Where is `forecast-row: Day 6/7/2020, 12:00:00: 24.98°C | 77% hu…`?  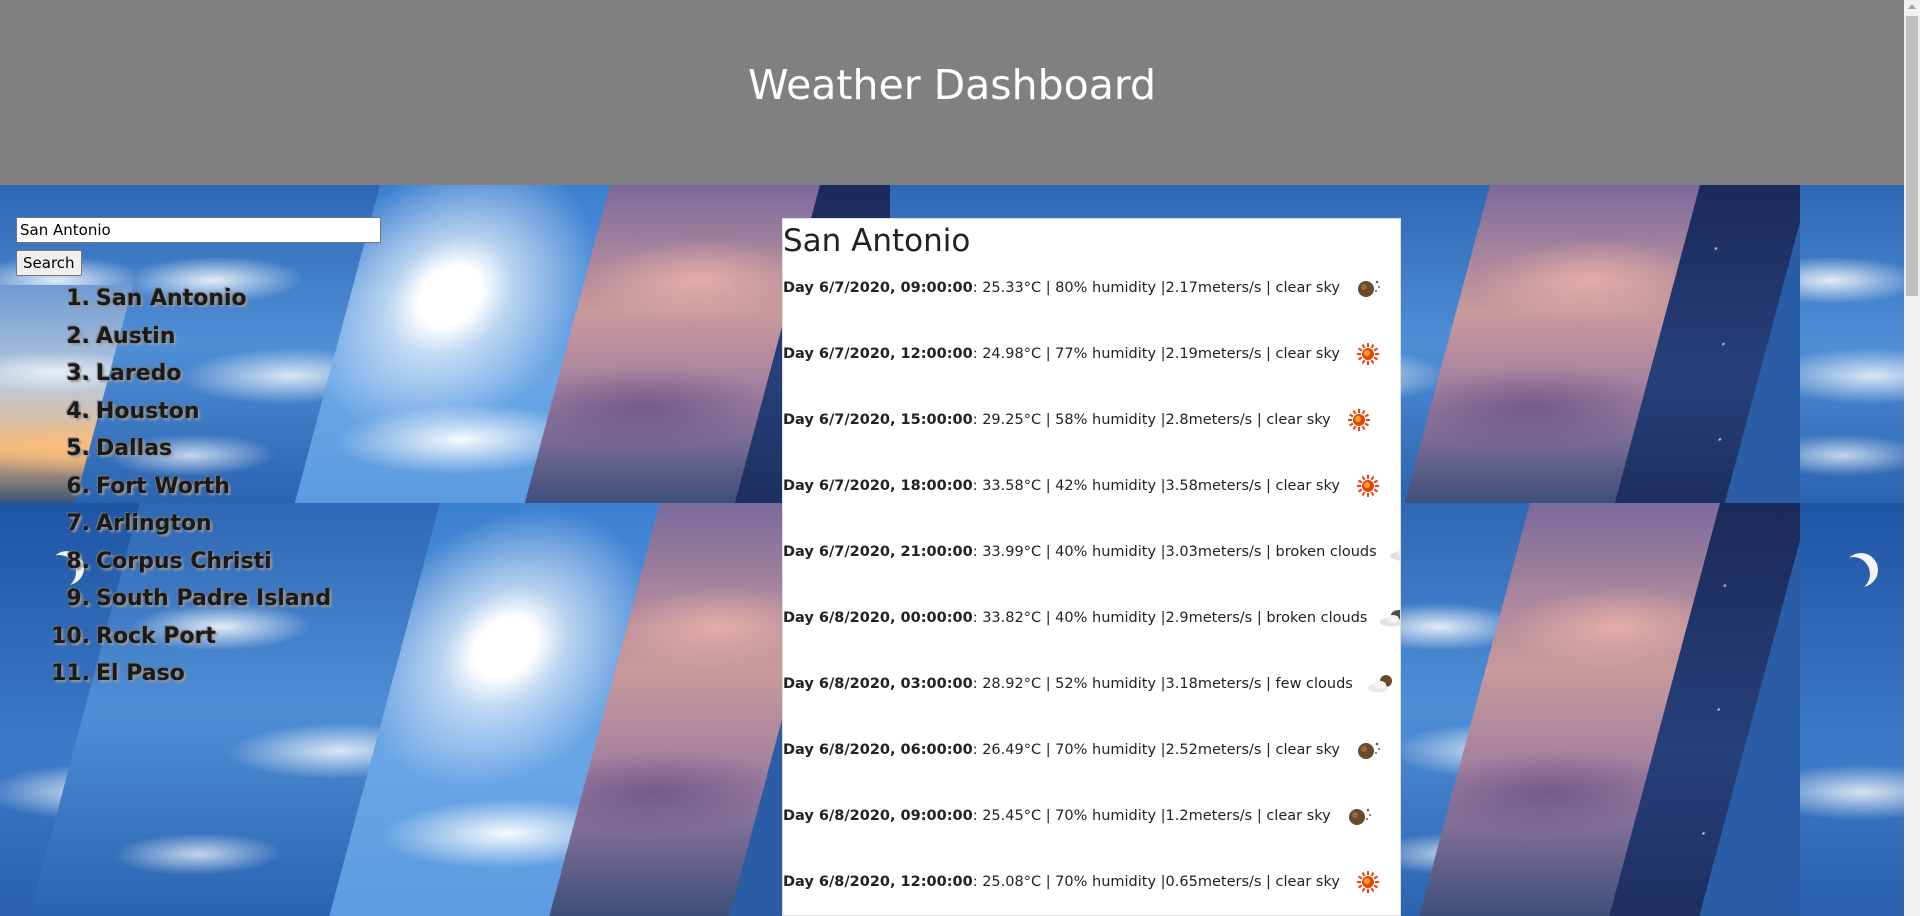 forecast-row: Day 6/7/2020, 12:00:00: 24.98°C | 77% hu… is located at coordinates (1083, 354).